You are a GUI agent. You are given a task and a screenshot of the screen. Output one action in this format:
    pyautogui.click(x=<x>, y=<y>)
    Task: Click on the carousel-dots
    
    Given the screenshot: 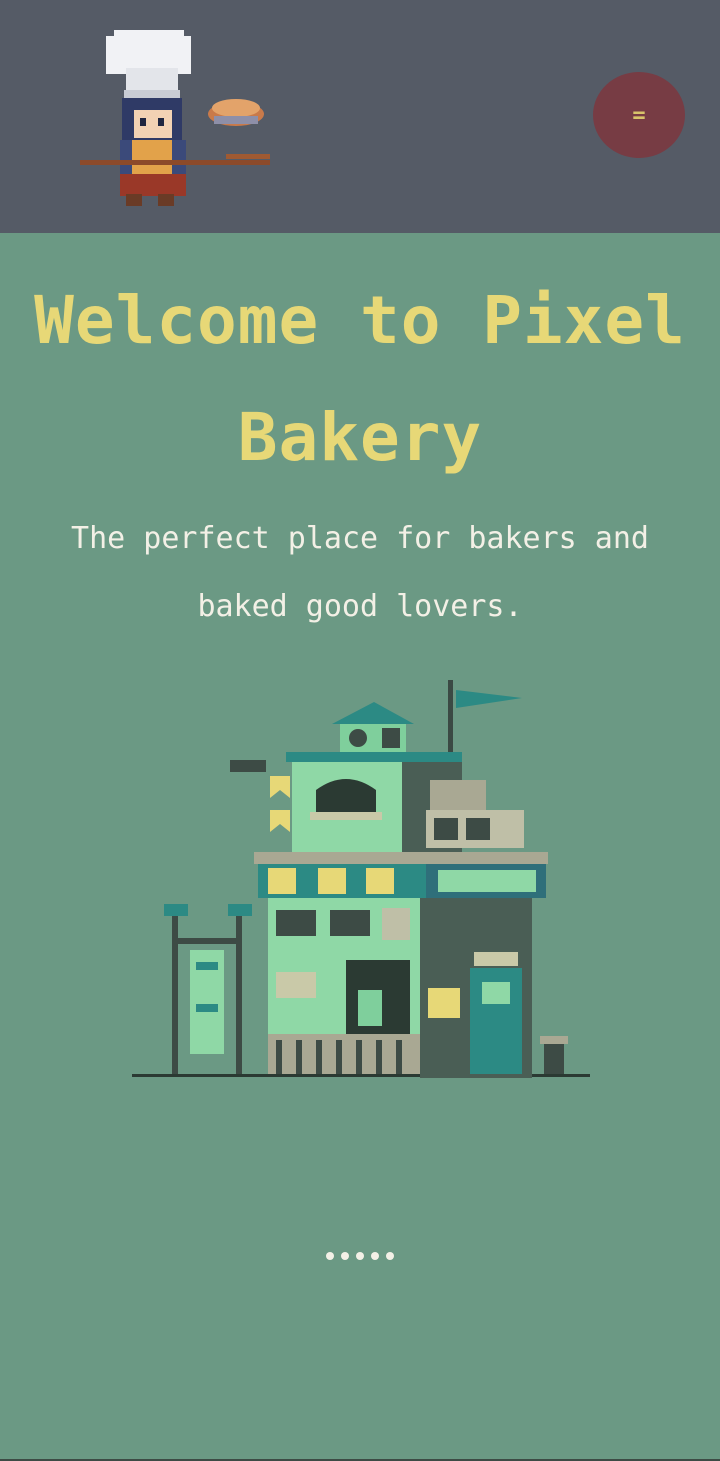 What is the action you would take?
    pyautogui.click(x=360, y=1256)
    